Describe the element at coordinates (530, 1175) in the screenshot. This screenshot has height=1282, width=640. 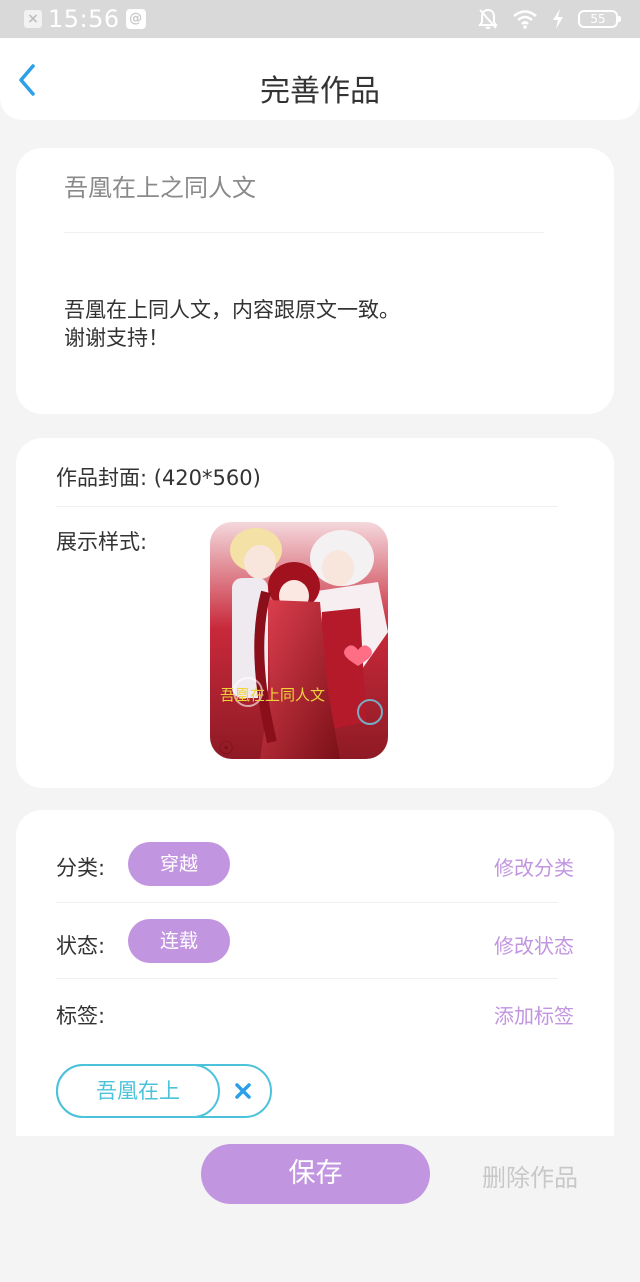
I see `delete-work-button: 删除作品` at that location.